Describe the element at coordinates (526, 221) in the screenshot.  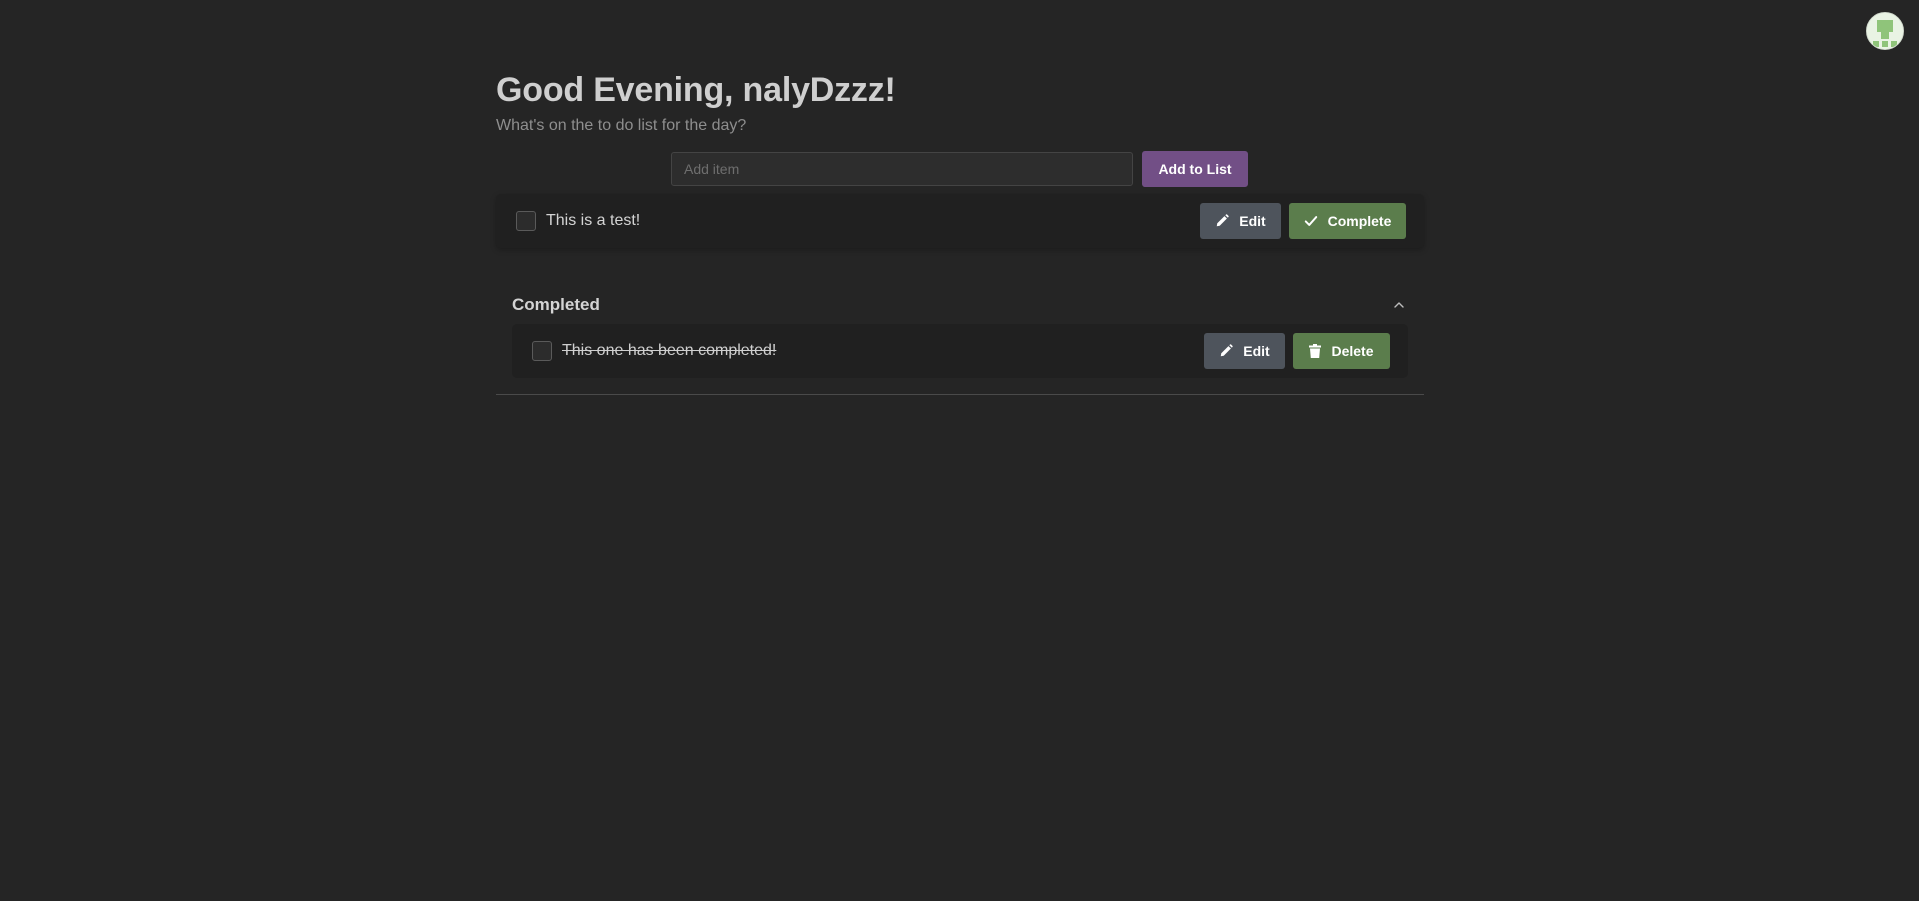
I see `todo-checkbox` at that location.